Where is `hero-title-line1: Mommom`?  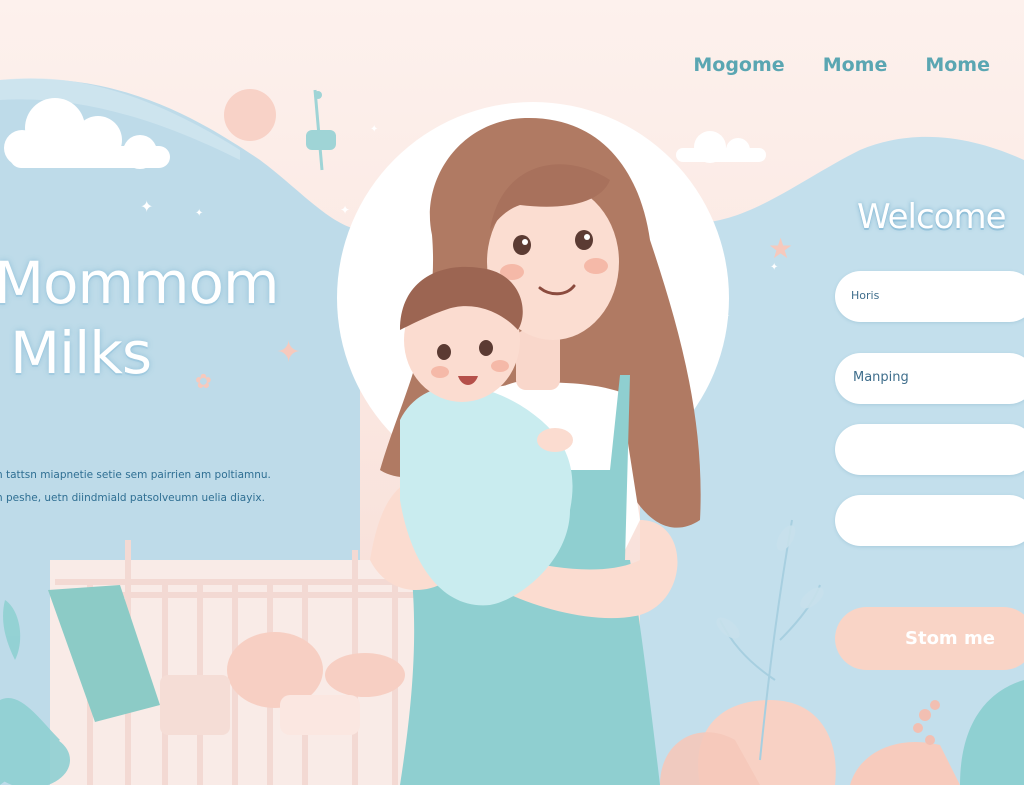 hero-title-line1: Mommom is located at coordinates (140, 283).